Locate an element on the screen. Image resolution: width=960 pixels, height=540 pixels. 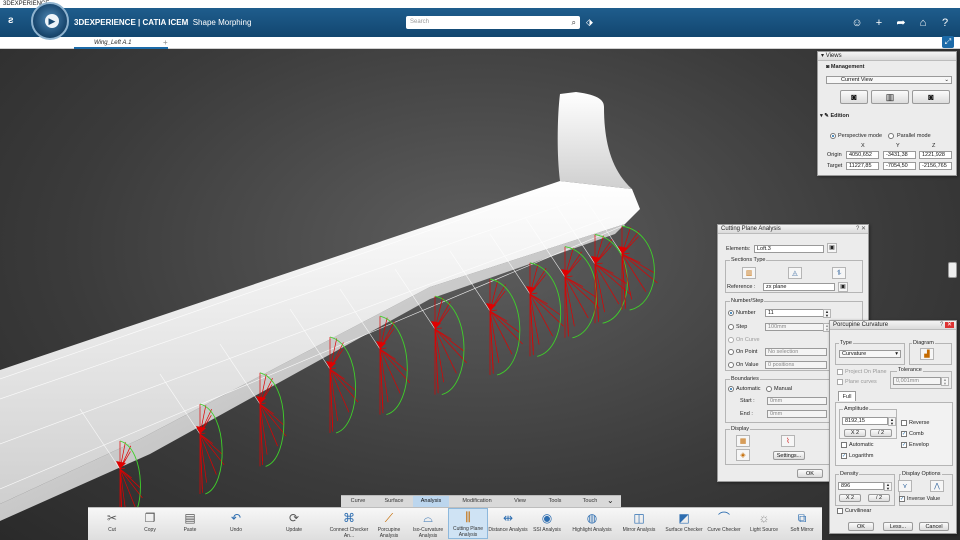
tab-surface: Surface is located at coordinates (394, 501).